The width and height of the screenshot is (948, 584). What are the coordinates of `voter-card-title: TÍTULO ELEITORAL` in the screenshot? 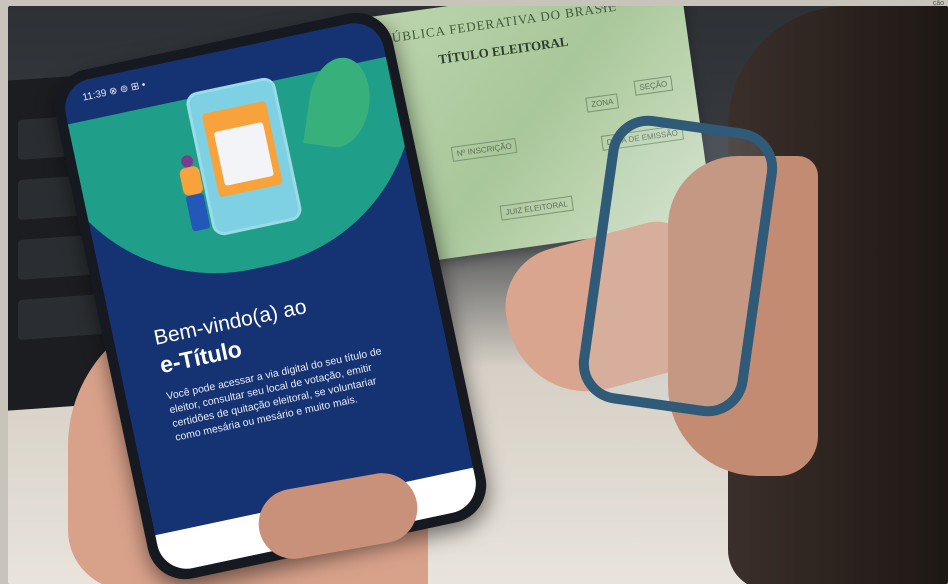 It's located at (503, 50).